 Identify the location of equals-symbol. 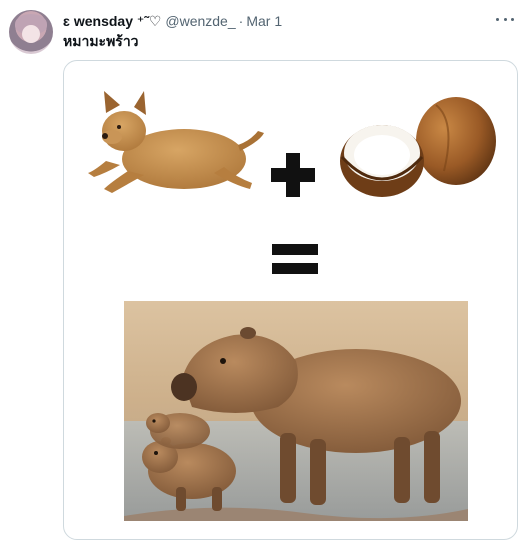
(295, 259).